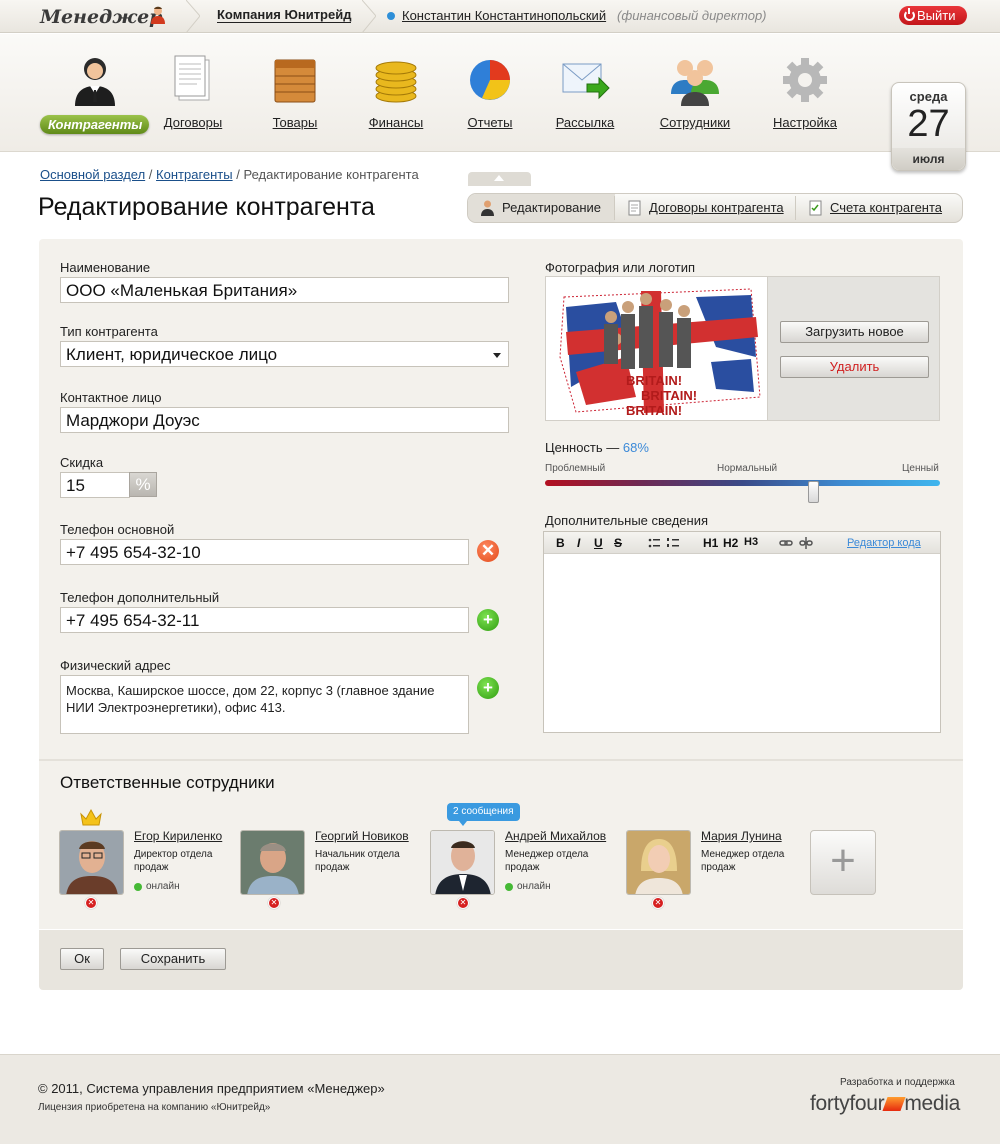 This screenshot has height=1144, width=1000. Describe the element at coordinates (854, 332) in the screenshot. I see `upload-photo-button: Загрузить новое` at that location.